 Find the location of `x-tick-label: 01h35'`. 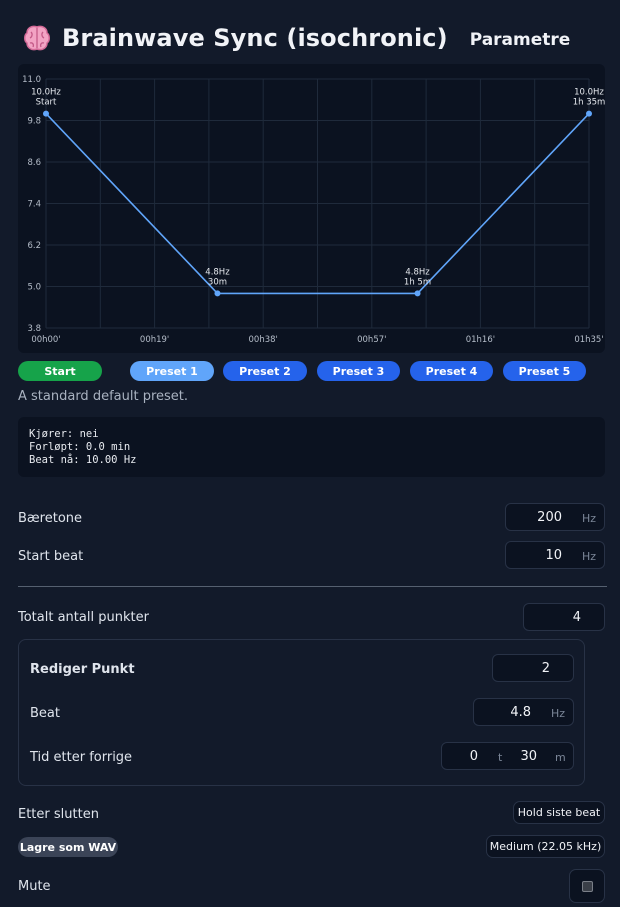

x-tick-label: 01h35' is located at coordinates (588, 340).